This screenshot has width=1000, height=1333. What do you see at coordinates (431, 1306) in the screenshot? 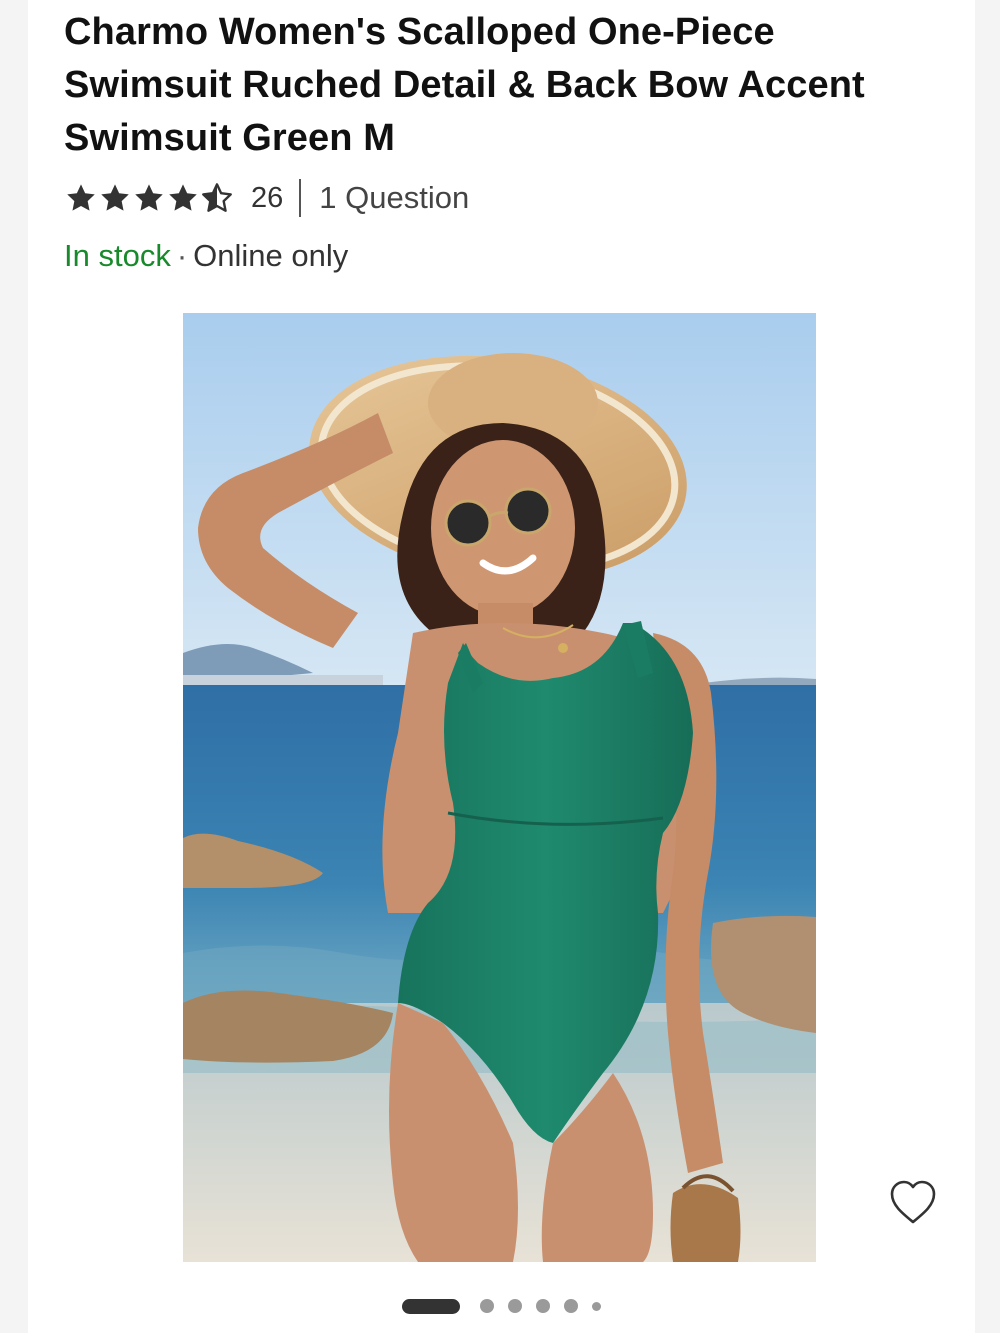
I see `pager-dot-active` at bounding box center [431, 1306].